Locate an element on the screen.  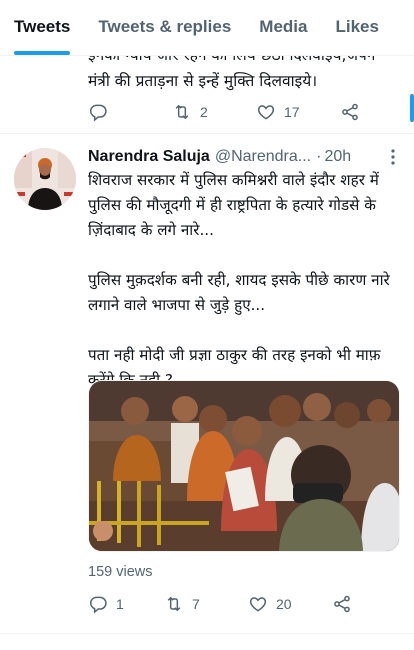
tab-likes: Likes is located at coordinates (356, 27).